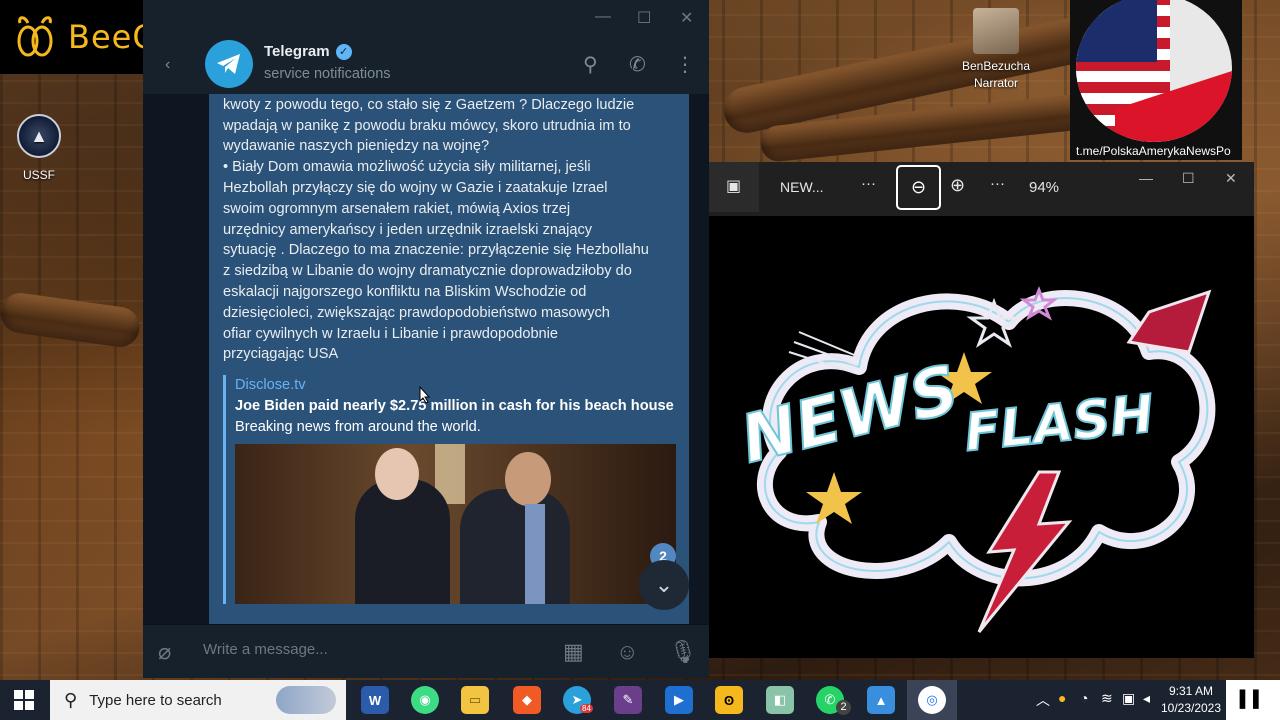 The width and height of the screenshot is (1280, 720). What do you see at coordinates (475, 700) in the screenshot?
I see `file-explorer-icon: ▭` at bounding box center [475, 700].